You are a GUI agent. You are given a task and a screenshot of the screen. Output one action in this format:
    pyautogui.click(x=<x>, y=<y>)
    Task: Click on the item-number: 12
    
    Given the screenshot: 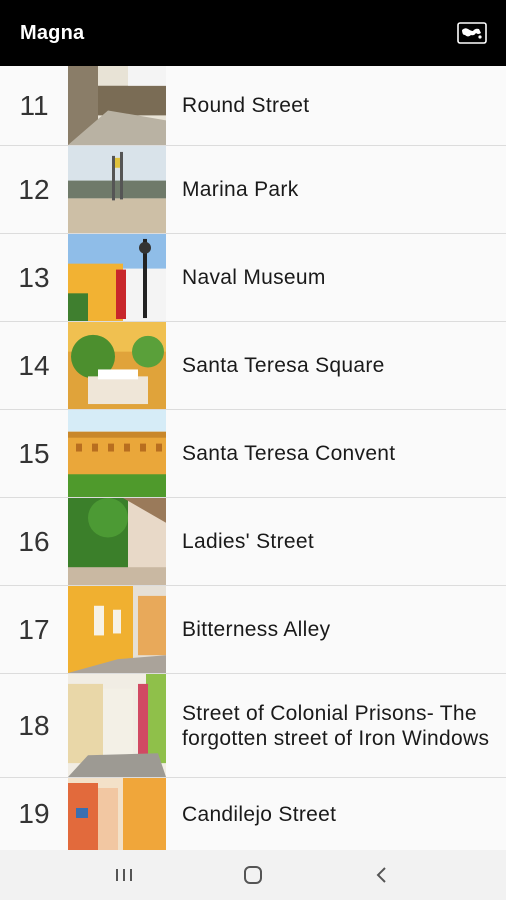 What is the action you would take?
    pyautogui.click(x=34, y=189)
    